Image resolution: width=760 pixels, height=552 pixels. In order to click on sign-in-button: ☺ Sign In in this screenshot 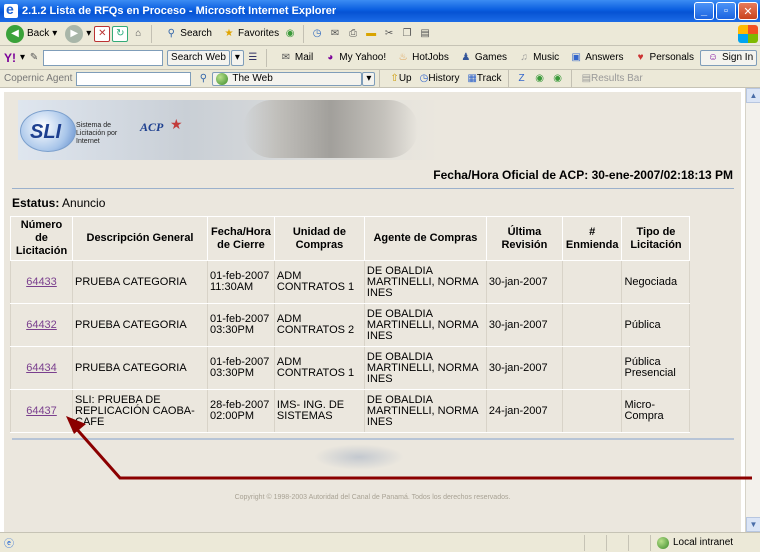, I will do `click(729, 57)`.